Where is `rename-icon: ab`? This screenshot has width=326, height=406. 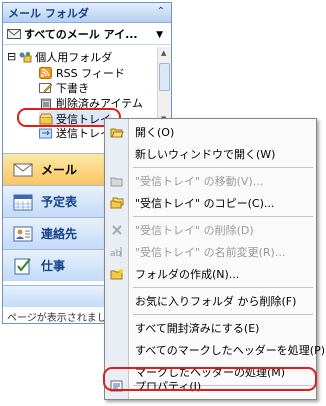
rename-icon: ab is located at coordinates (116, 252).